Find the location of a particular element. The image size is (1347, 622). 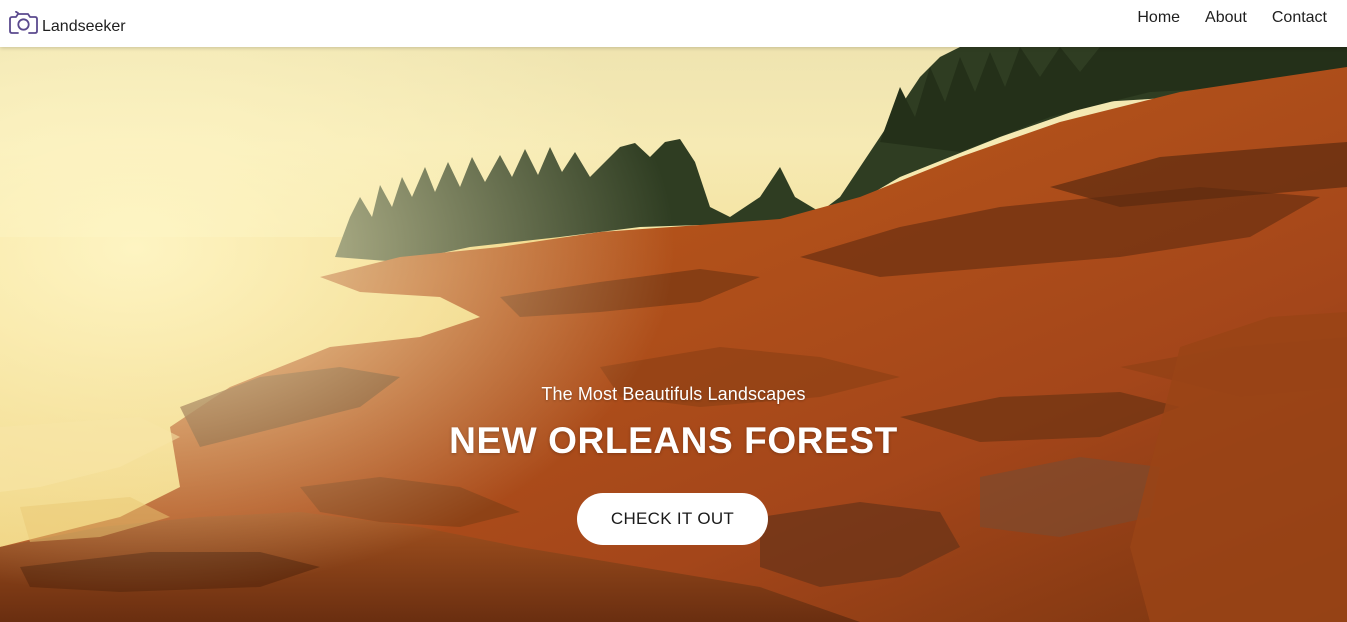

nav-contact: Contact is located at coordinates (1287, 18).